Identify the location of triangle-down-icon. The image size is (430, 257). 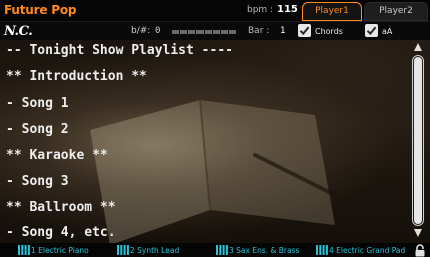
(418, 233).